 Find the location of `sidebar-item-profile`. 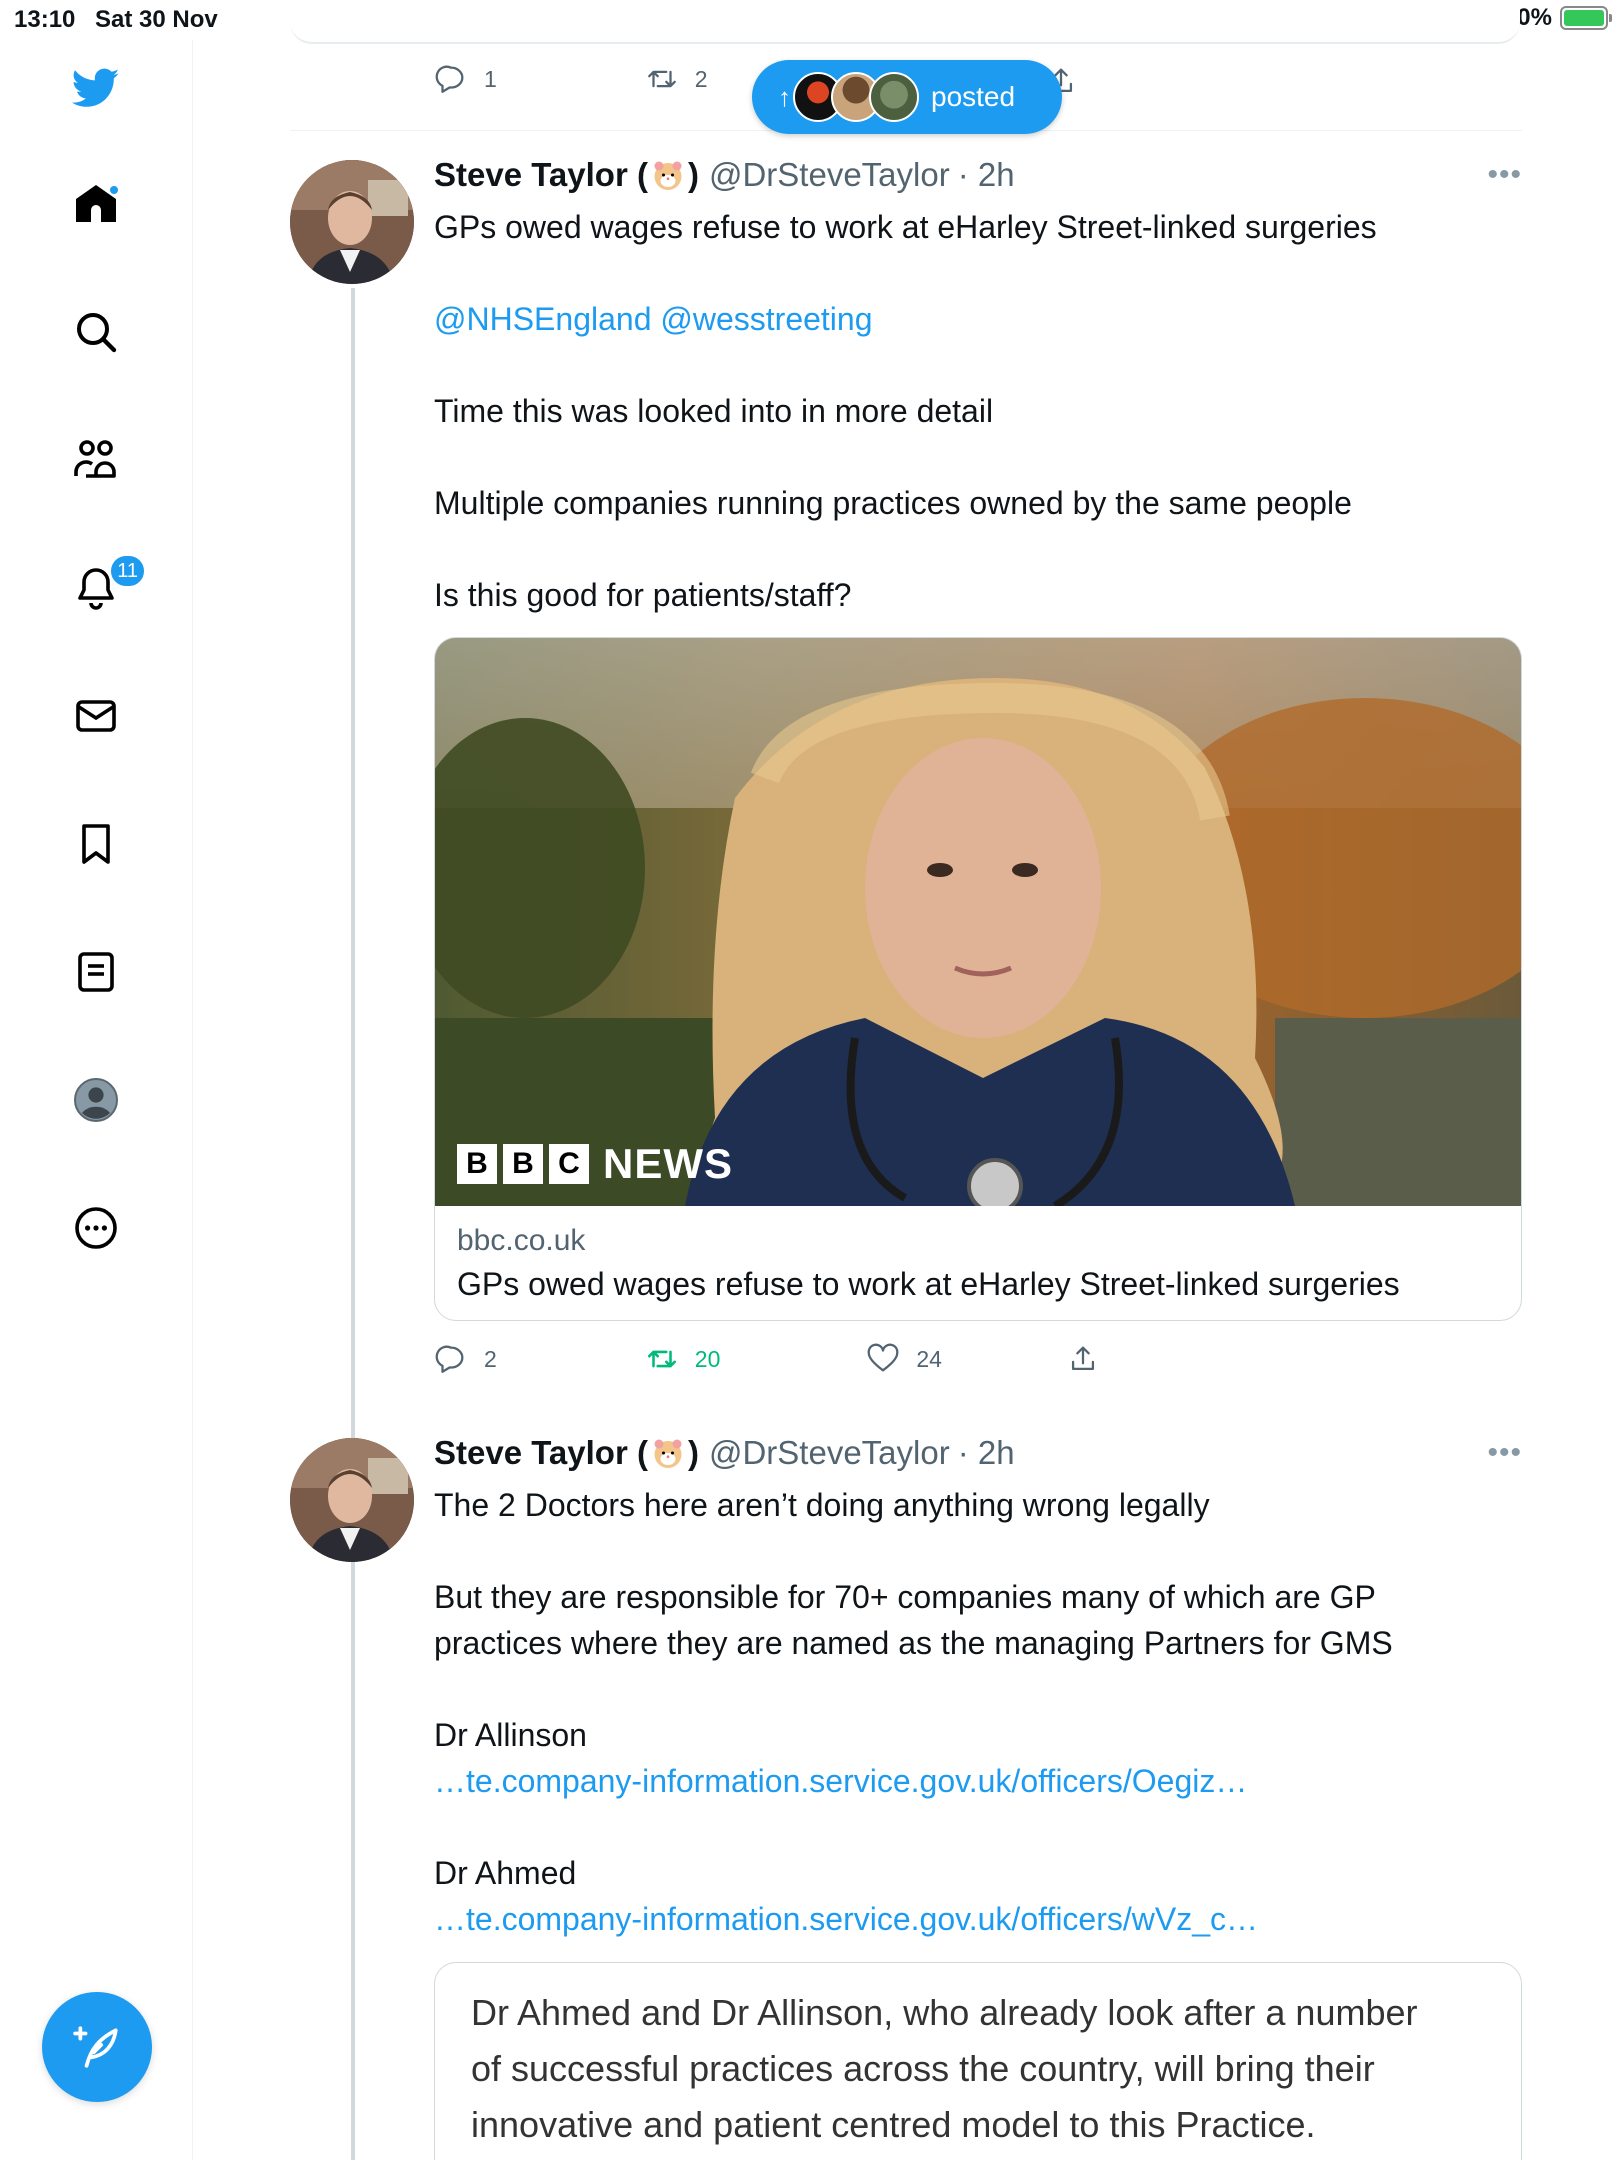

sidebar-item-profile is located at coordinates (96, 1100).